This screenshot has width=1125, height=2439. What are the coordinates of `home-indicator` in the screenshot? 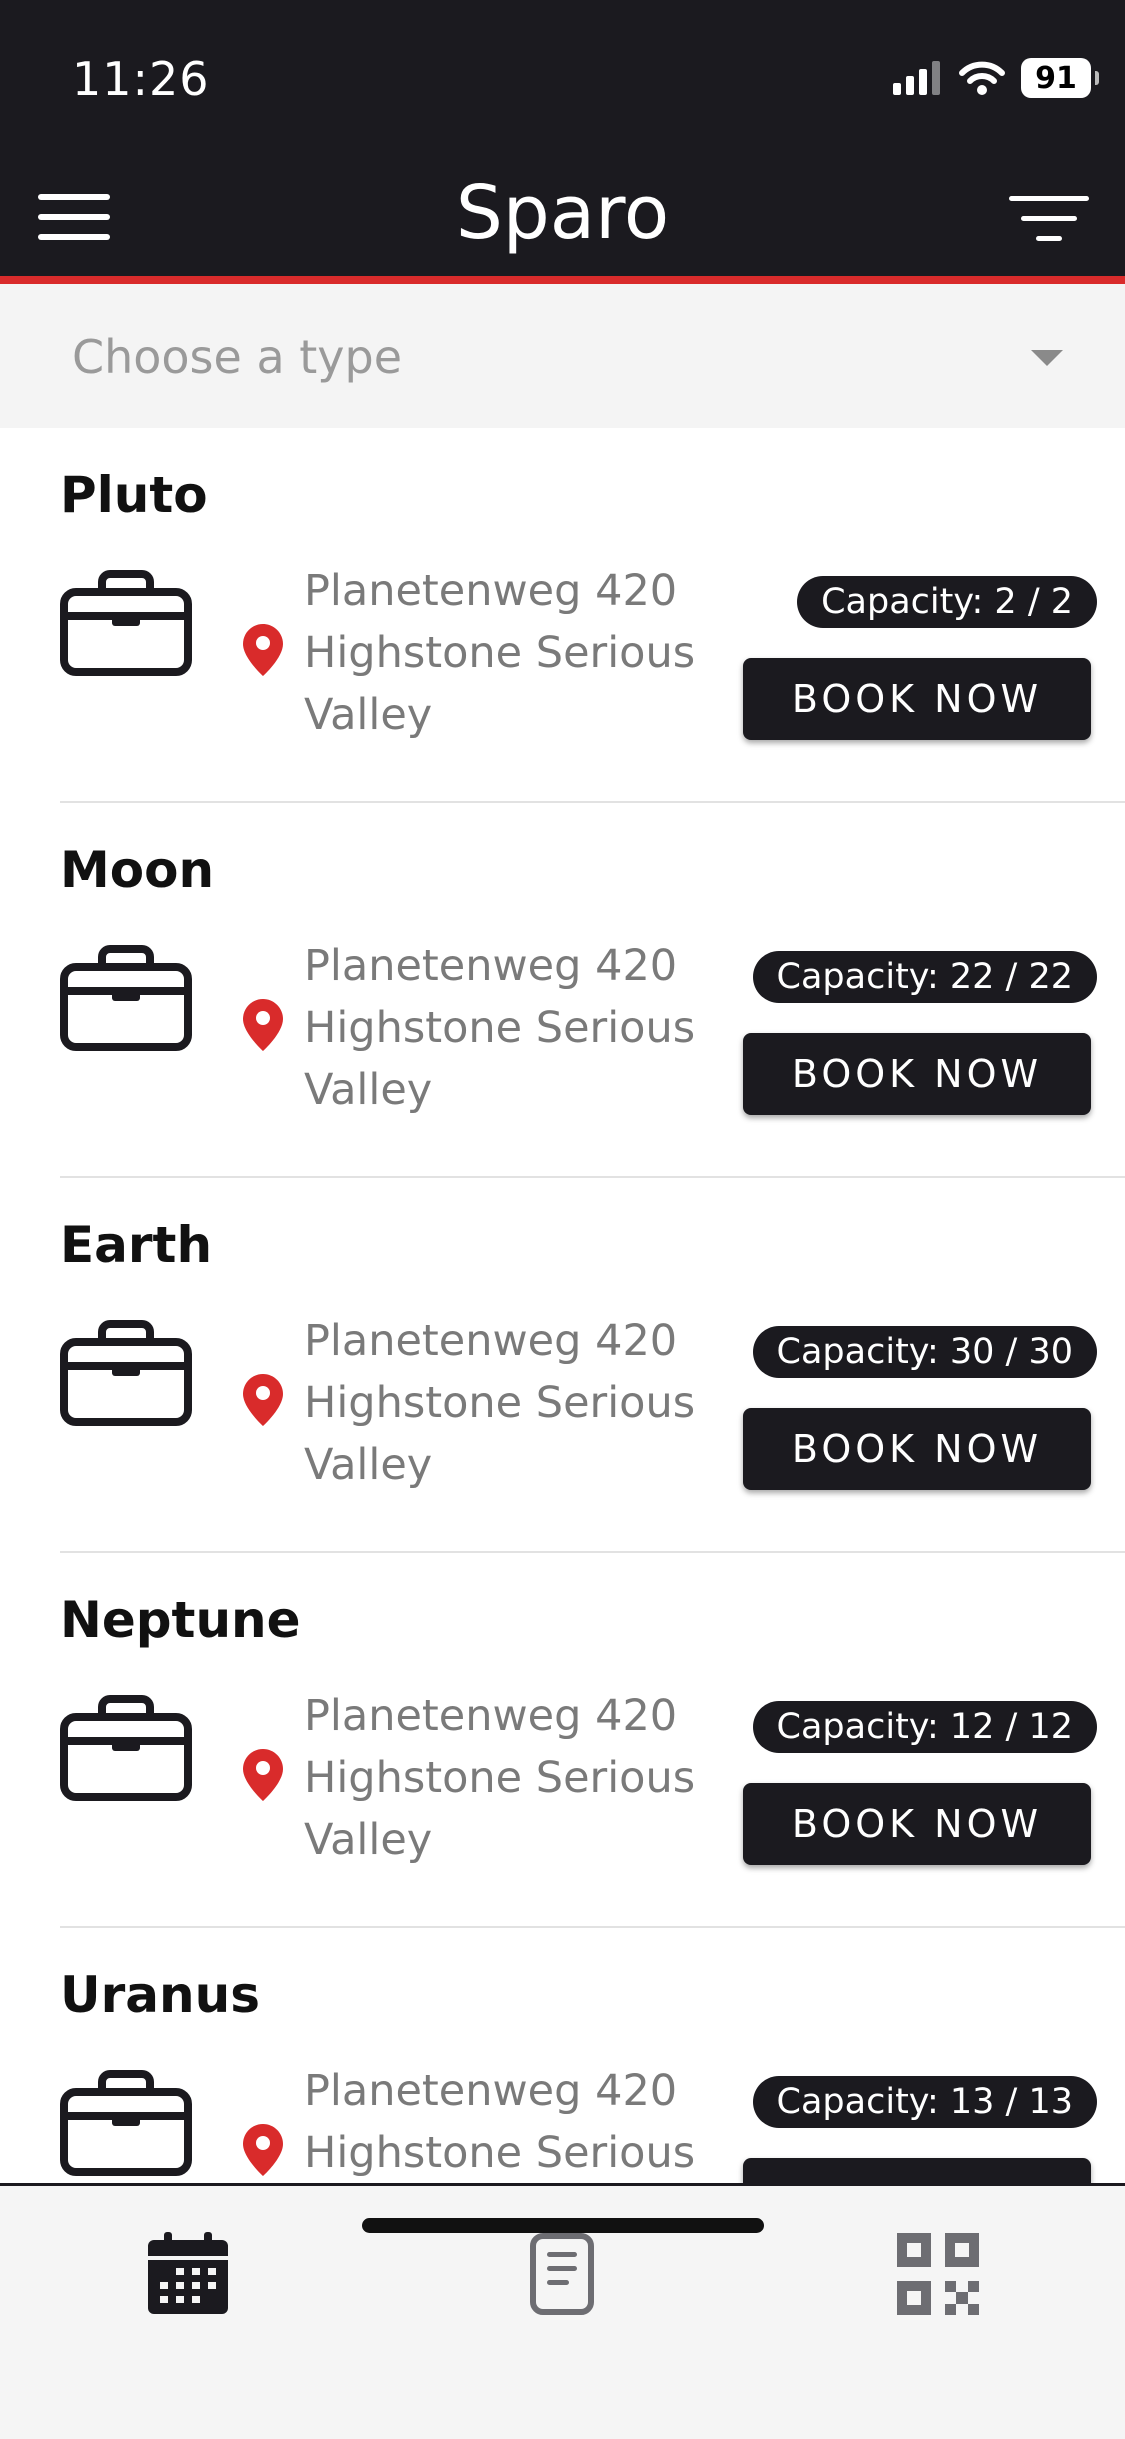 It's located at (563, 2225).